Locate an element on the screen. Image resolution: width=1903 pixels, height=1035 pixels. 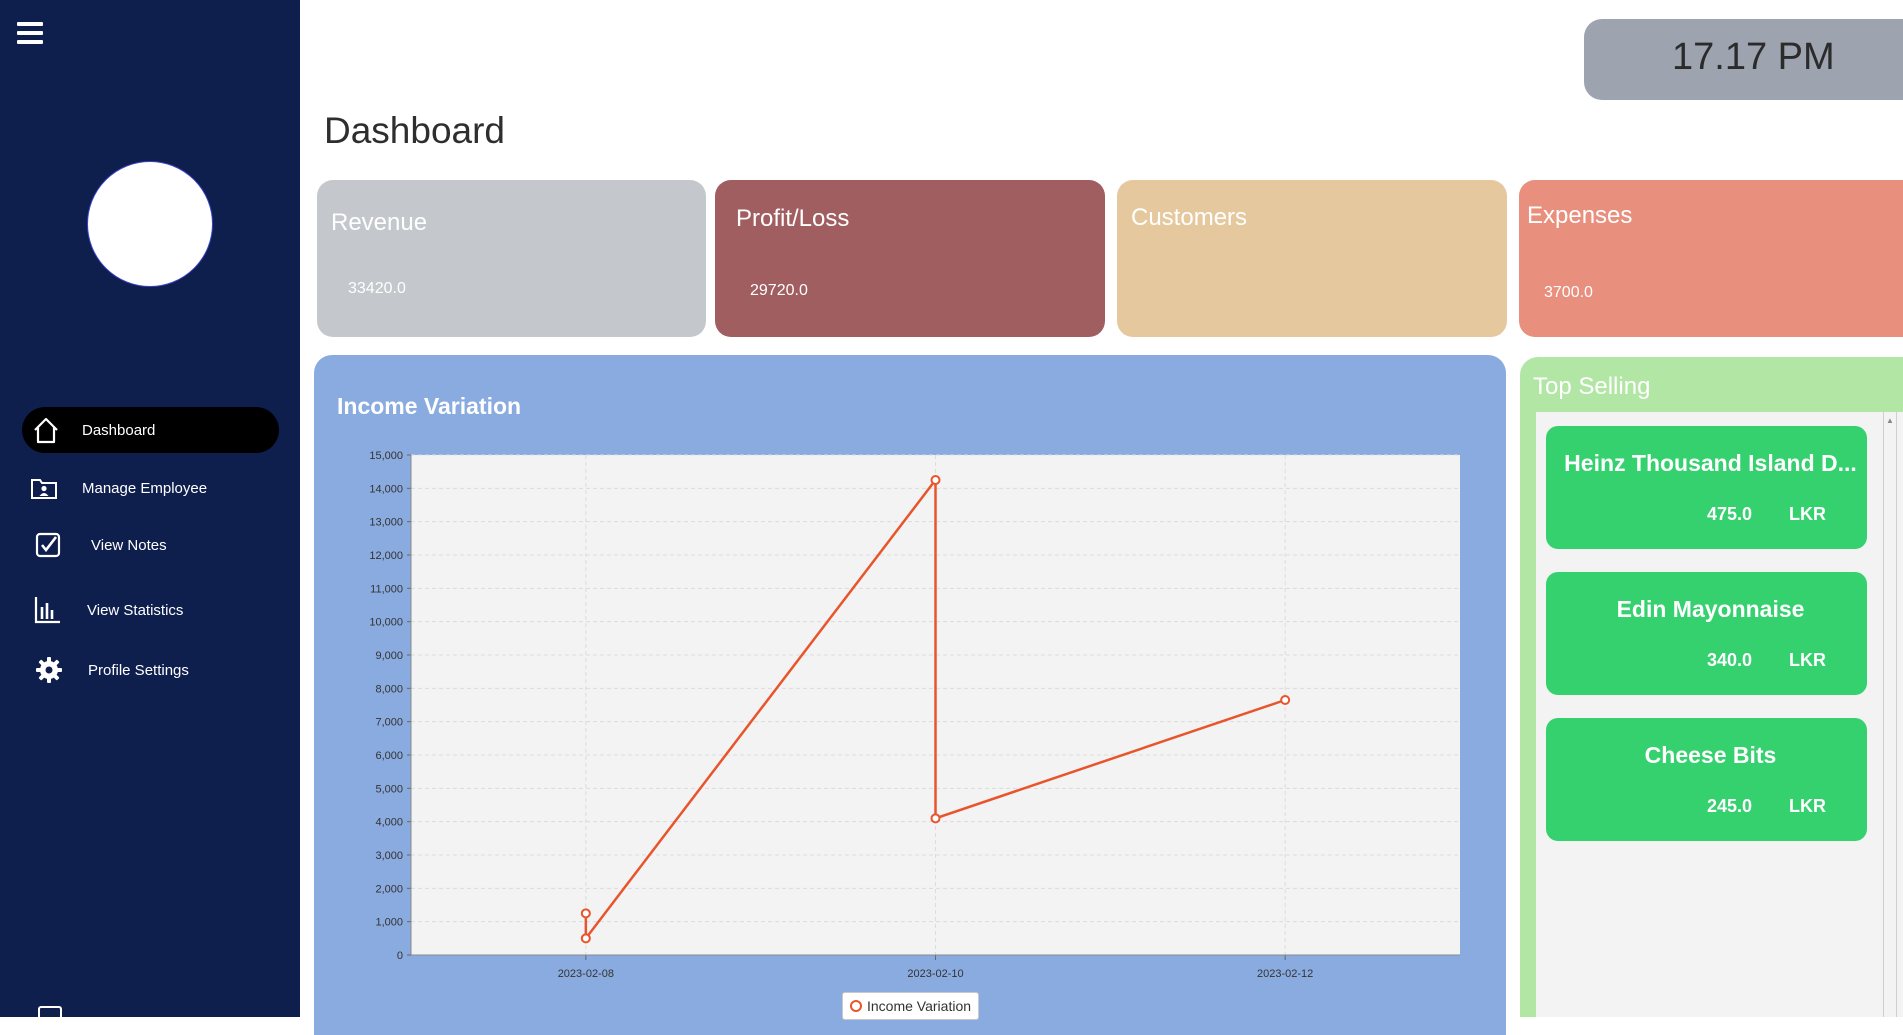
x-tick-label: 2023-02-08 is located at coordinates (586, 974).